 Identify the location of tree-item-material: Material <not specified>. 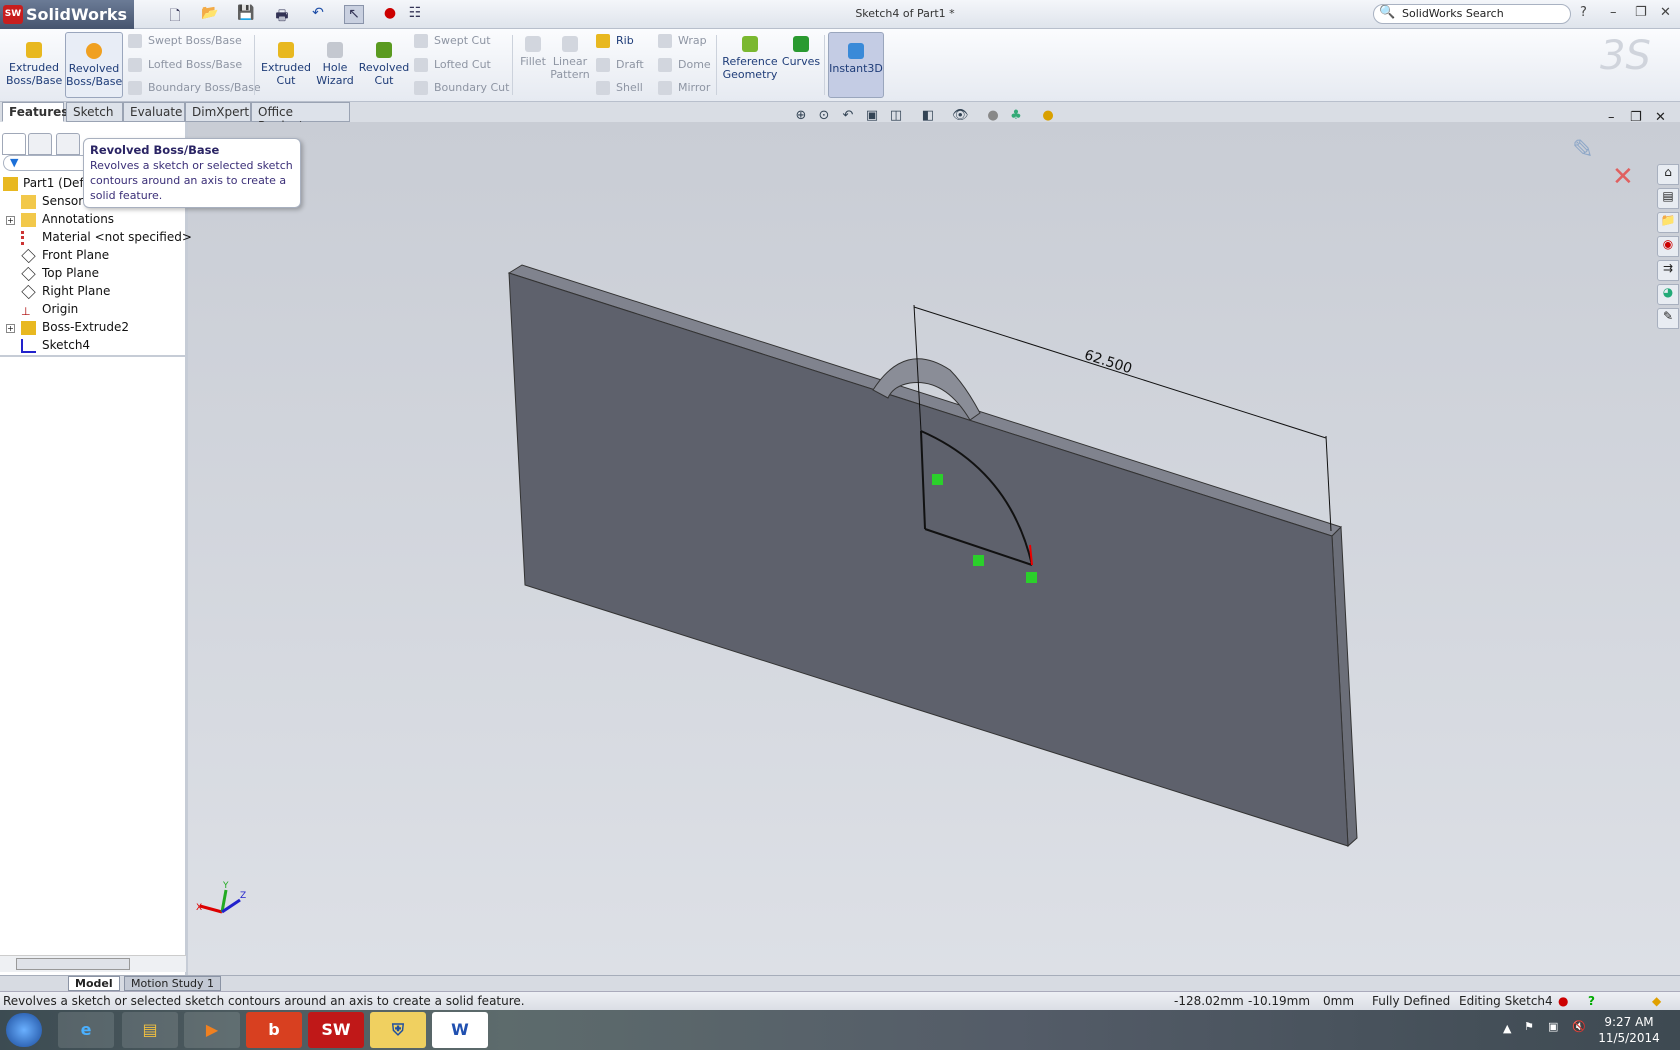
(96, 238).